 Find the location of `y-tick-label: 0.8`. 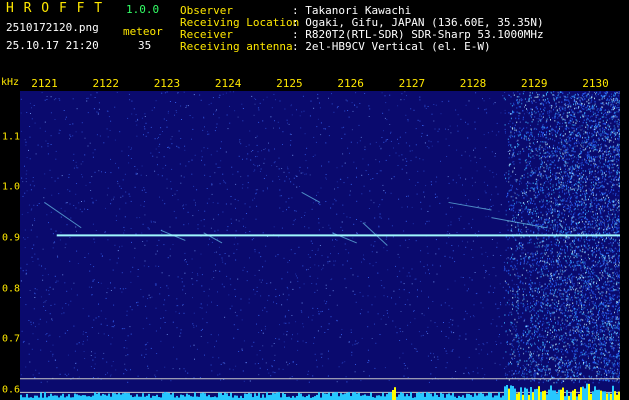

y-tick-label: 0.8 is located at coordinates (11, 289).